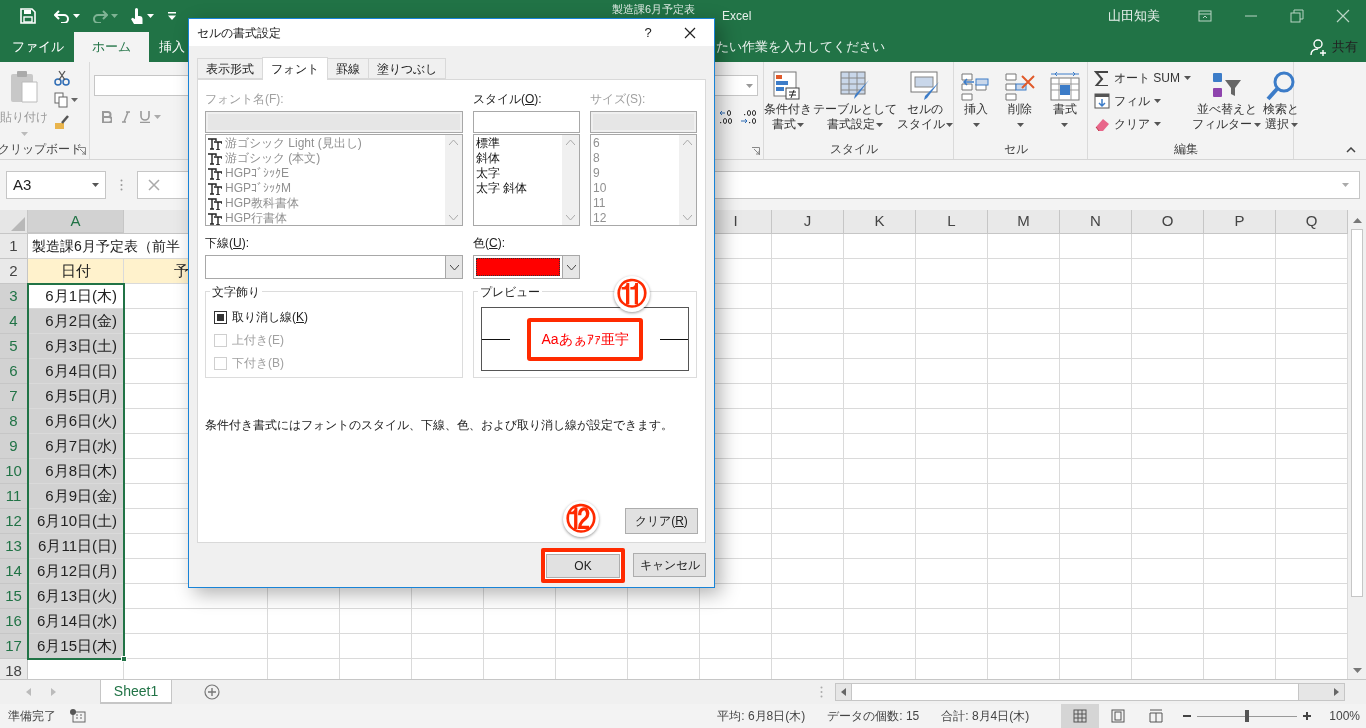 The height and width of the screenshot is (728, 1366). Describe the element at coordinates (1015, 149) in the screenshot. I see `group-label: セル` at that location.